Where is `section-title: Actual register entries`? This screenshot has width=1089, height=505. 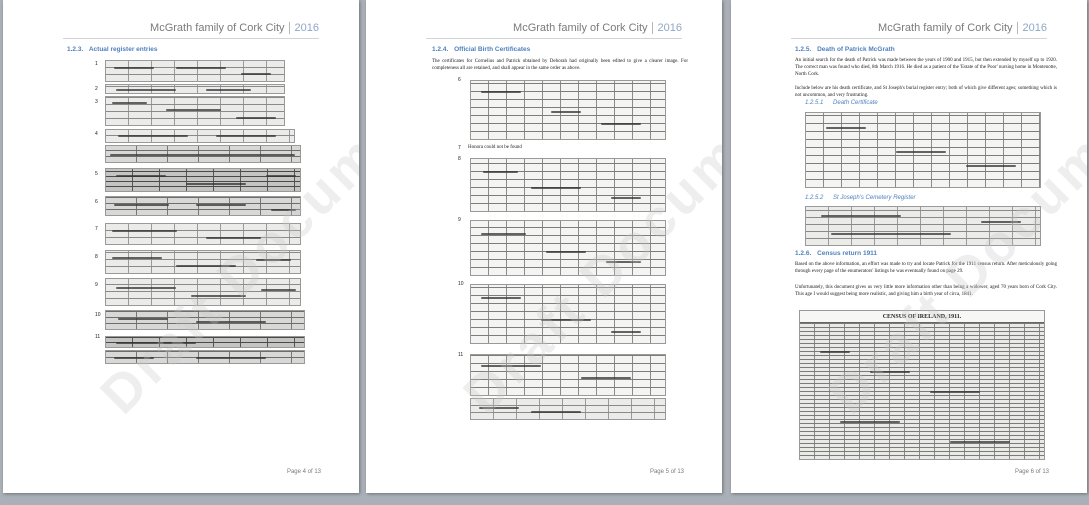
section-title: Actual register entries is located at coordinates (123, 49).